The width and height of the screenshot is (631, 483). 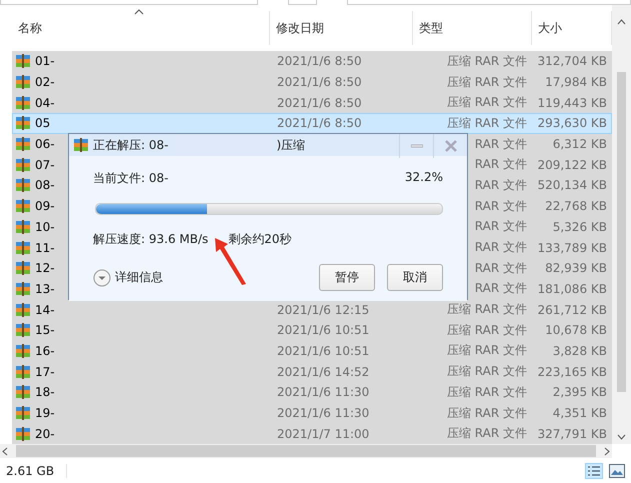 What do you see at coordinates (45, 330) in the screenshot?
I see `file-name: 15-` at bounding box center [45, 330].